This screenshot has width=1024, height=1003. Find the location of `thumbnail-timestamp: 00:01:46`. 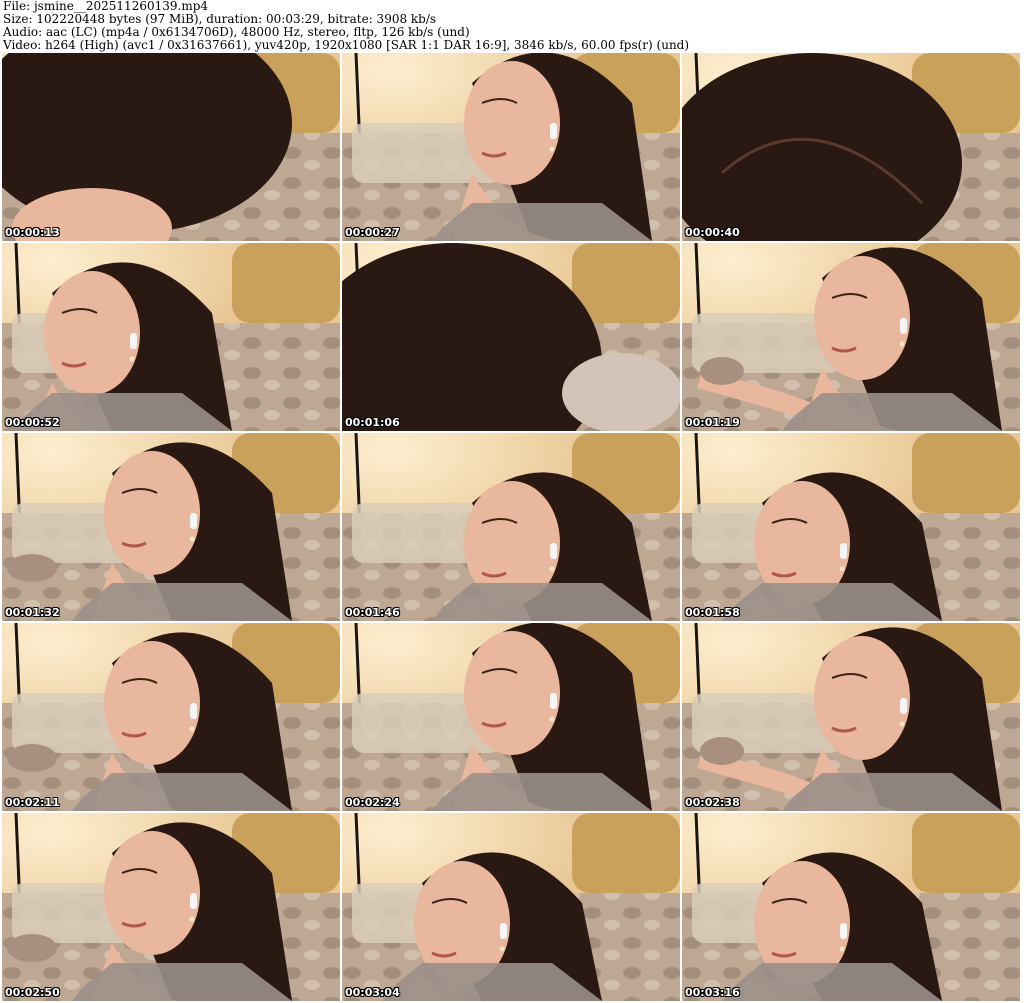

thumbnail-timestamp: 00:01:46 is located at coordinates (372, 612).